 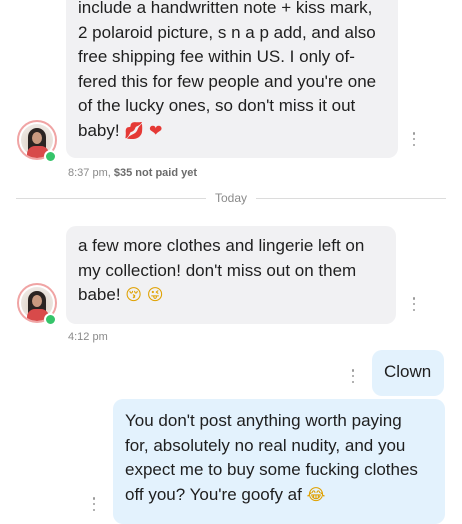 What do you see at coordinates (89, 173) in the screenshot?
I see `message-time: 8:37 pm,` at bounding box center [89, 173].